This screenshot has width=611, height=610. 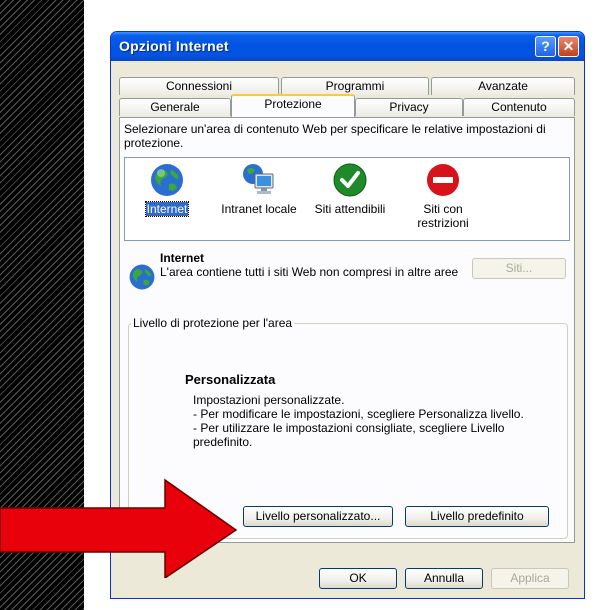 I want to click on no-entry-icon, so click(x=443, y=180).